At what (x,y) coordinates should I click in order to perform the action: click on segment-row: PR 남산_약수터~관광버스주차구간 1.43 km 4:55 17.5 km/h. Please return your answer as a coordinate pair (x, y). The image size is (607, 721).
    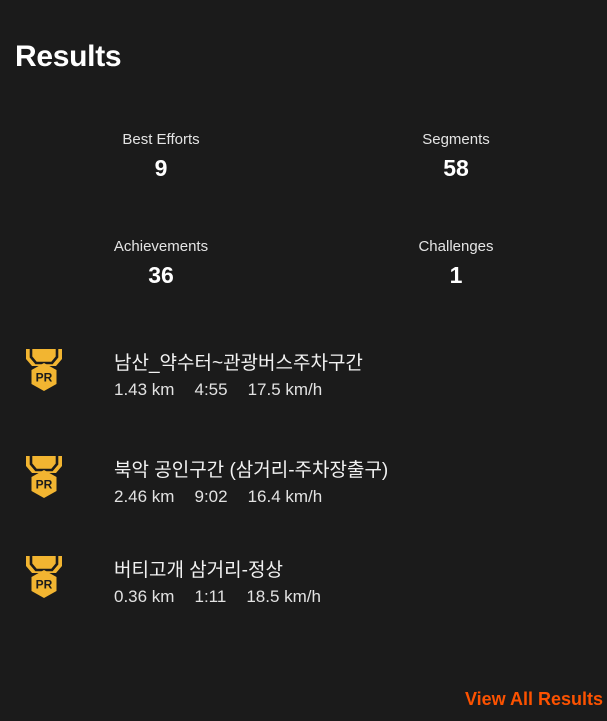
    Looking at the image, I should click on (303, 380).